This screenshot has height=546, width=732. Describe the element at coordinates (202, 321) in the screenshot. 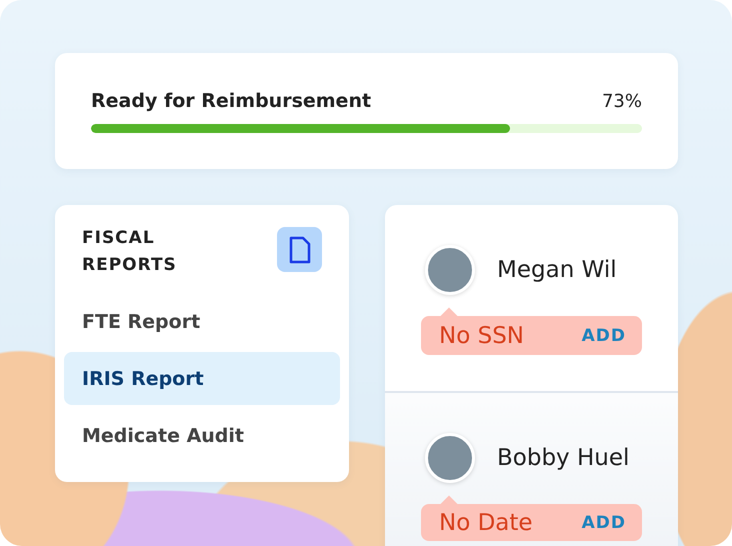

I see `report-item: FTE Report` at that location.